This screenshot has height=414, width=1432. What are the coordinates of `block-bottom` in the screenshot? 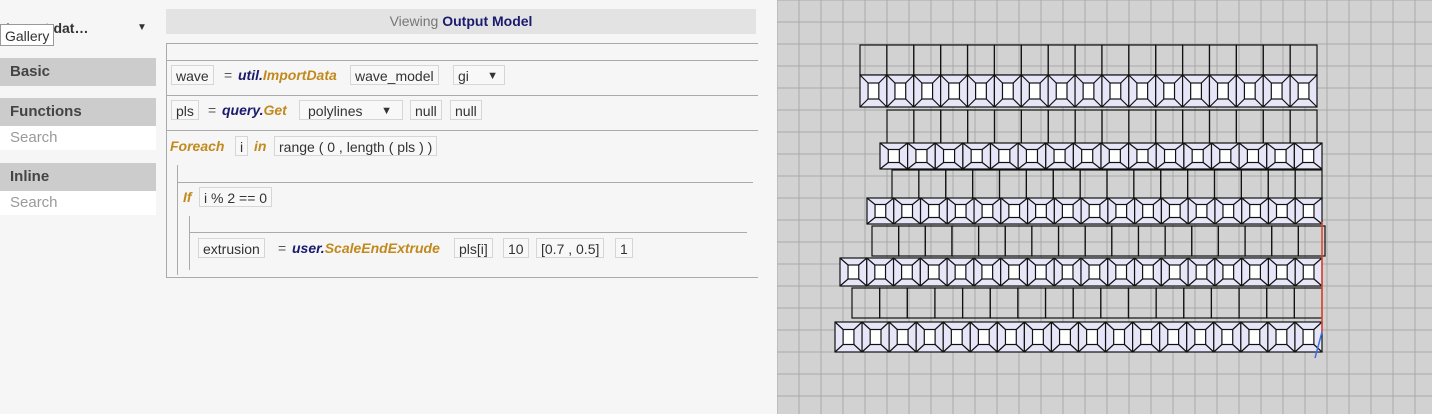 It's located at (462, 277).